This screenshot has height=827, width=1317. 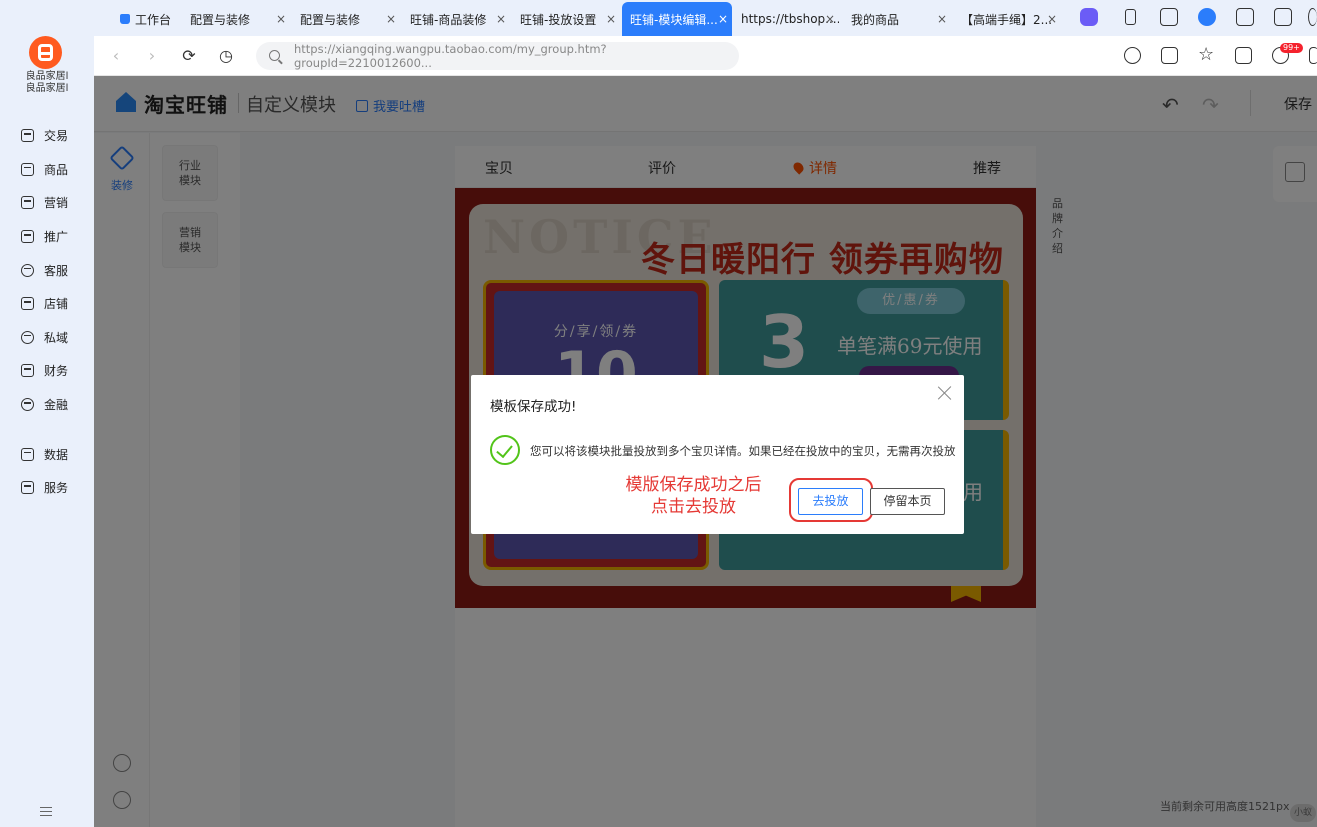 What do you see at coordinates (693, 496) in the screenshot?
I see `tutorial-annotation: 模版保存成功之后 点击去投放` at bounding box center [693, 496].